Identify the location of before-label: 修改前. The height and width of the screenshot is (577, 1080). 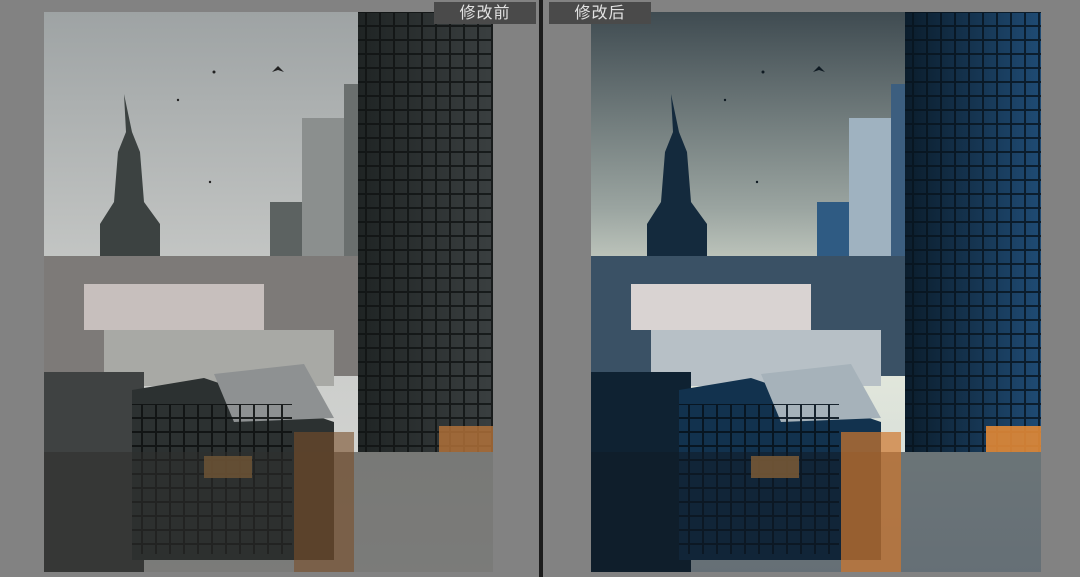
(485, 13).